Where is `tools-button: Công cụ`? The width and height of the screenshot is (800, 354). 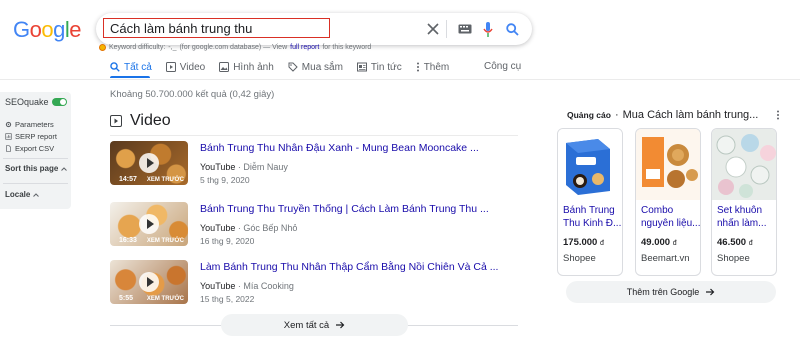 tools-button: Công cụ is located at coordinates (502, 66).